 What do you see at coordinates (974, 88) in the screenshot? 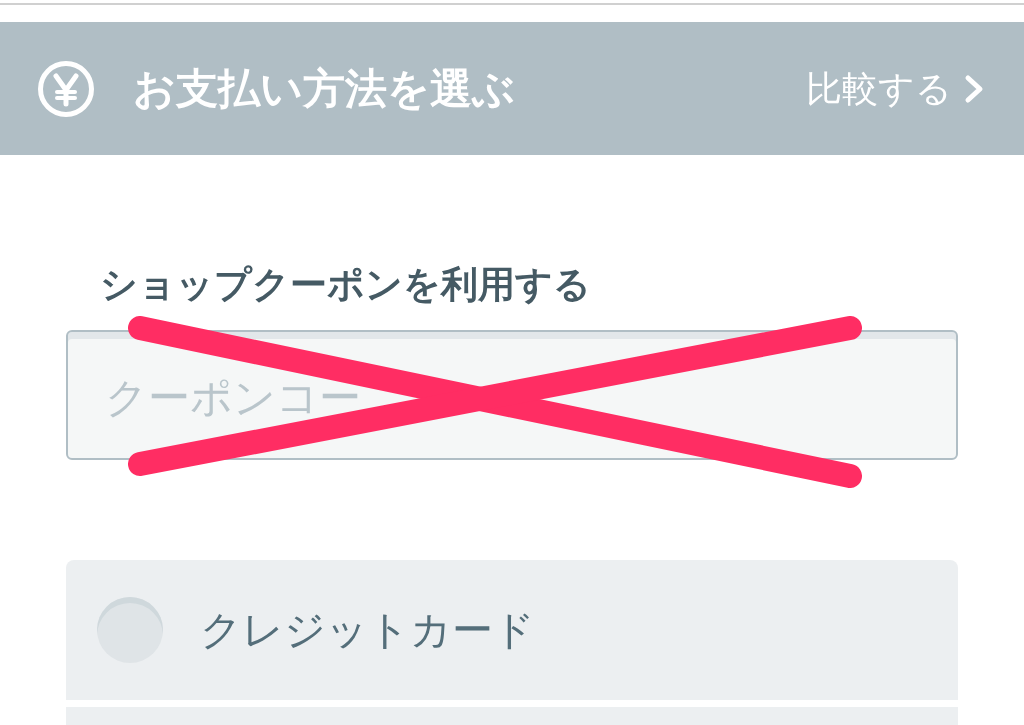
I see `chevron-right-icon` at bounding box center [974, 88].